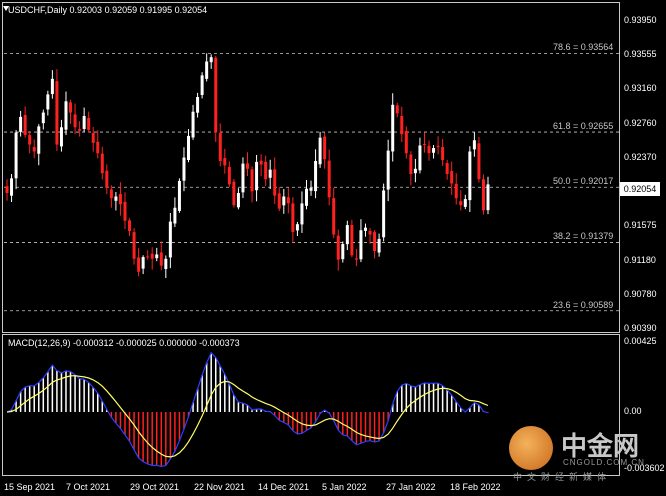 This screenshot has height=496, width=666. What do you see at coordinates (88, 487) in the screenshot?
I see `time-tick-label: 7 Oct 2021` at bounding box center [88, 487].